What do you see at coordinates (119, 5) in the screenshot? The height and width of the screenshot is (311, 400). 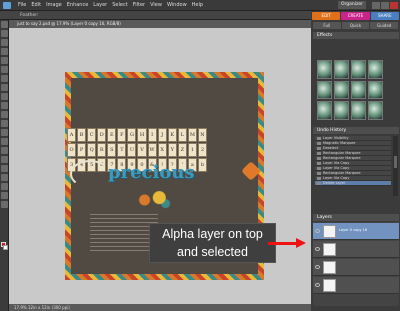 I see `menu-select: Select` at bounding box center [119, 5].